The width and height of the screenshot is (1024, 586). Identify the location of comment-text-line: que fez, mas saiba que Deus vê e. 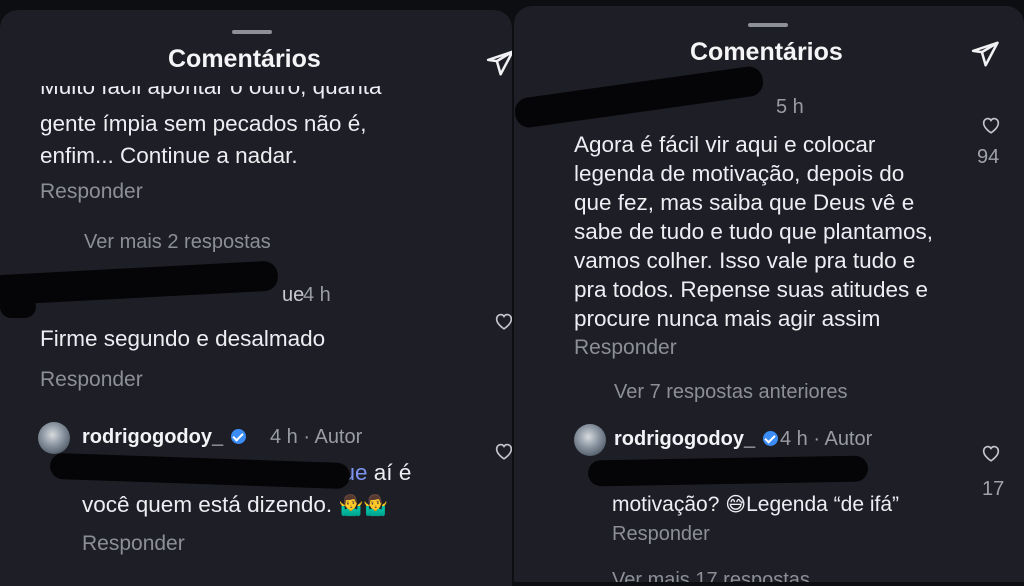
(744, 202).